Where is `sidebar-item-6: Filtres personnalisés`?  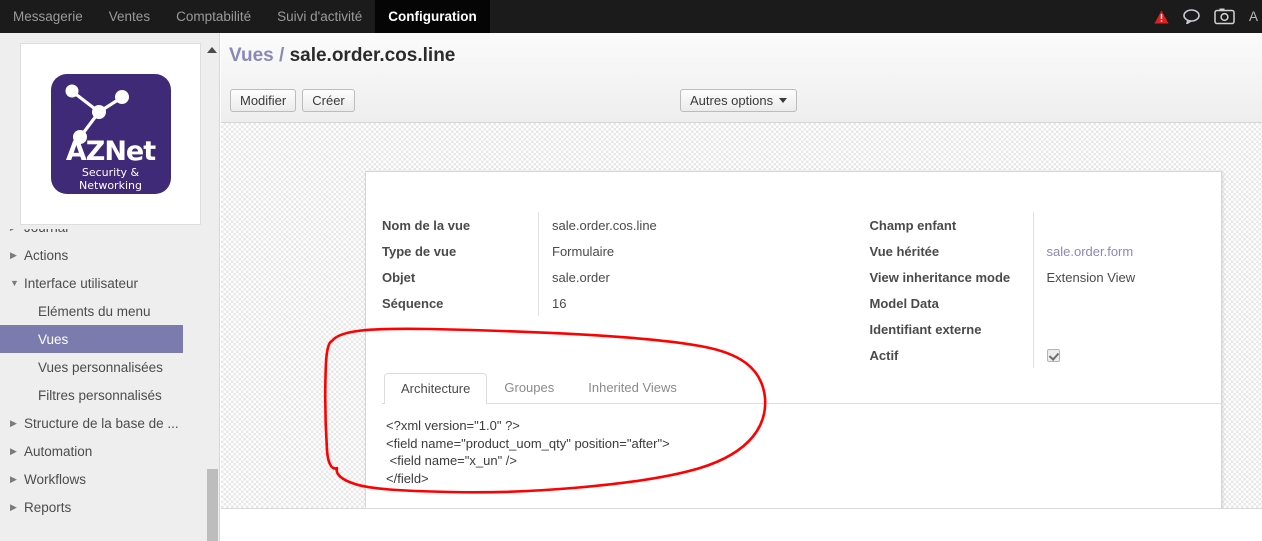
sidebar-item-6: Filtres personnalisés is located at coordinates (103, 395).